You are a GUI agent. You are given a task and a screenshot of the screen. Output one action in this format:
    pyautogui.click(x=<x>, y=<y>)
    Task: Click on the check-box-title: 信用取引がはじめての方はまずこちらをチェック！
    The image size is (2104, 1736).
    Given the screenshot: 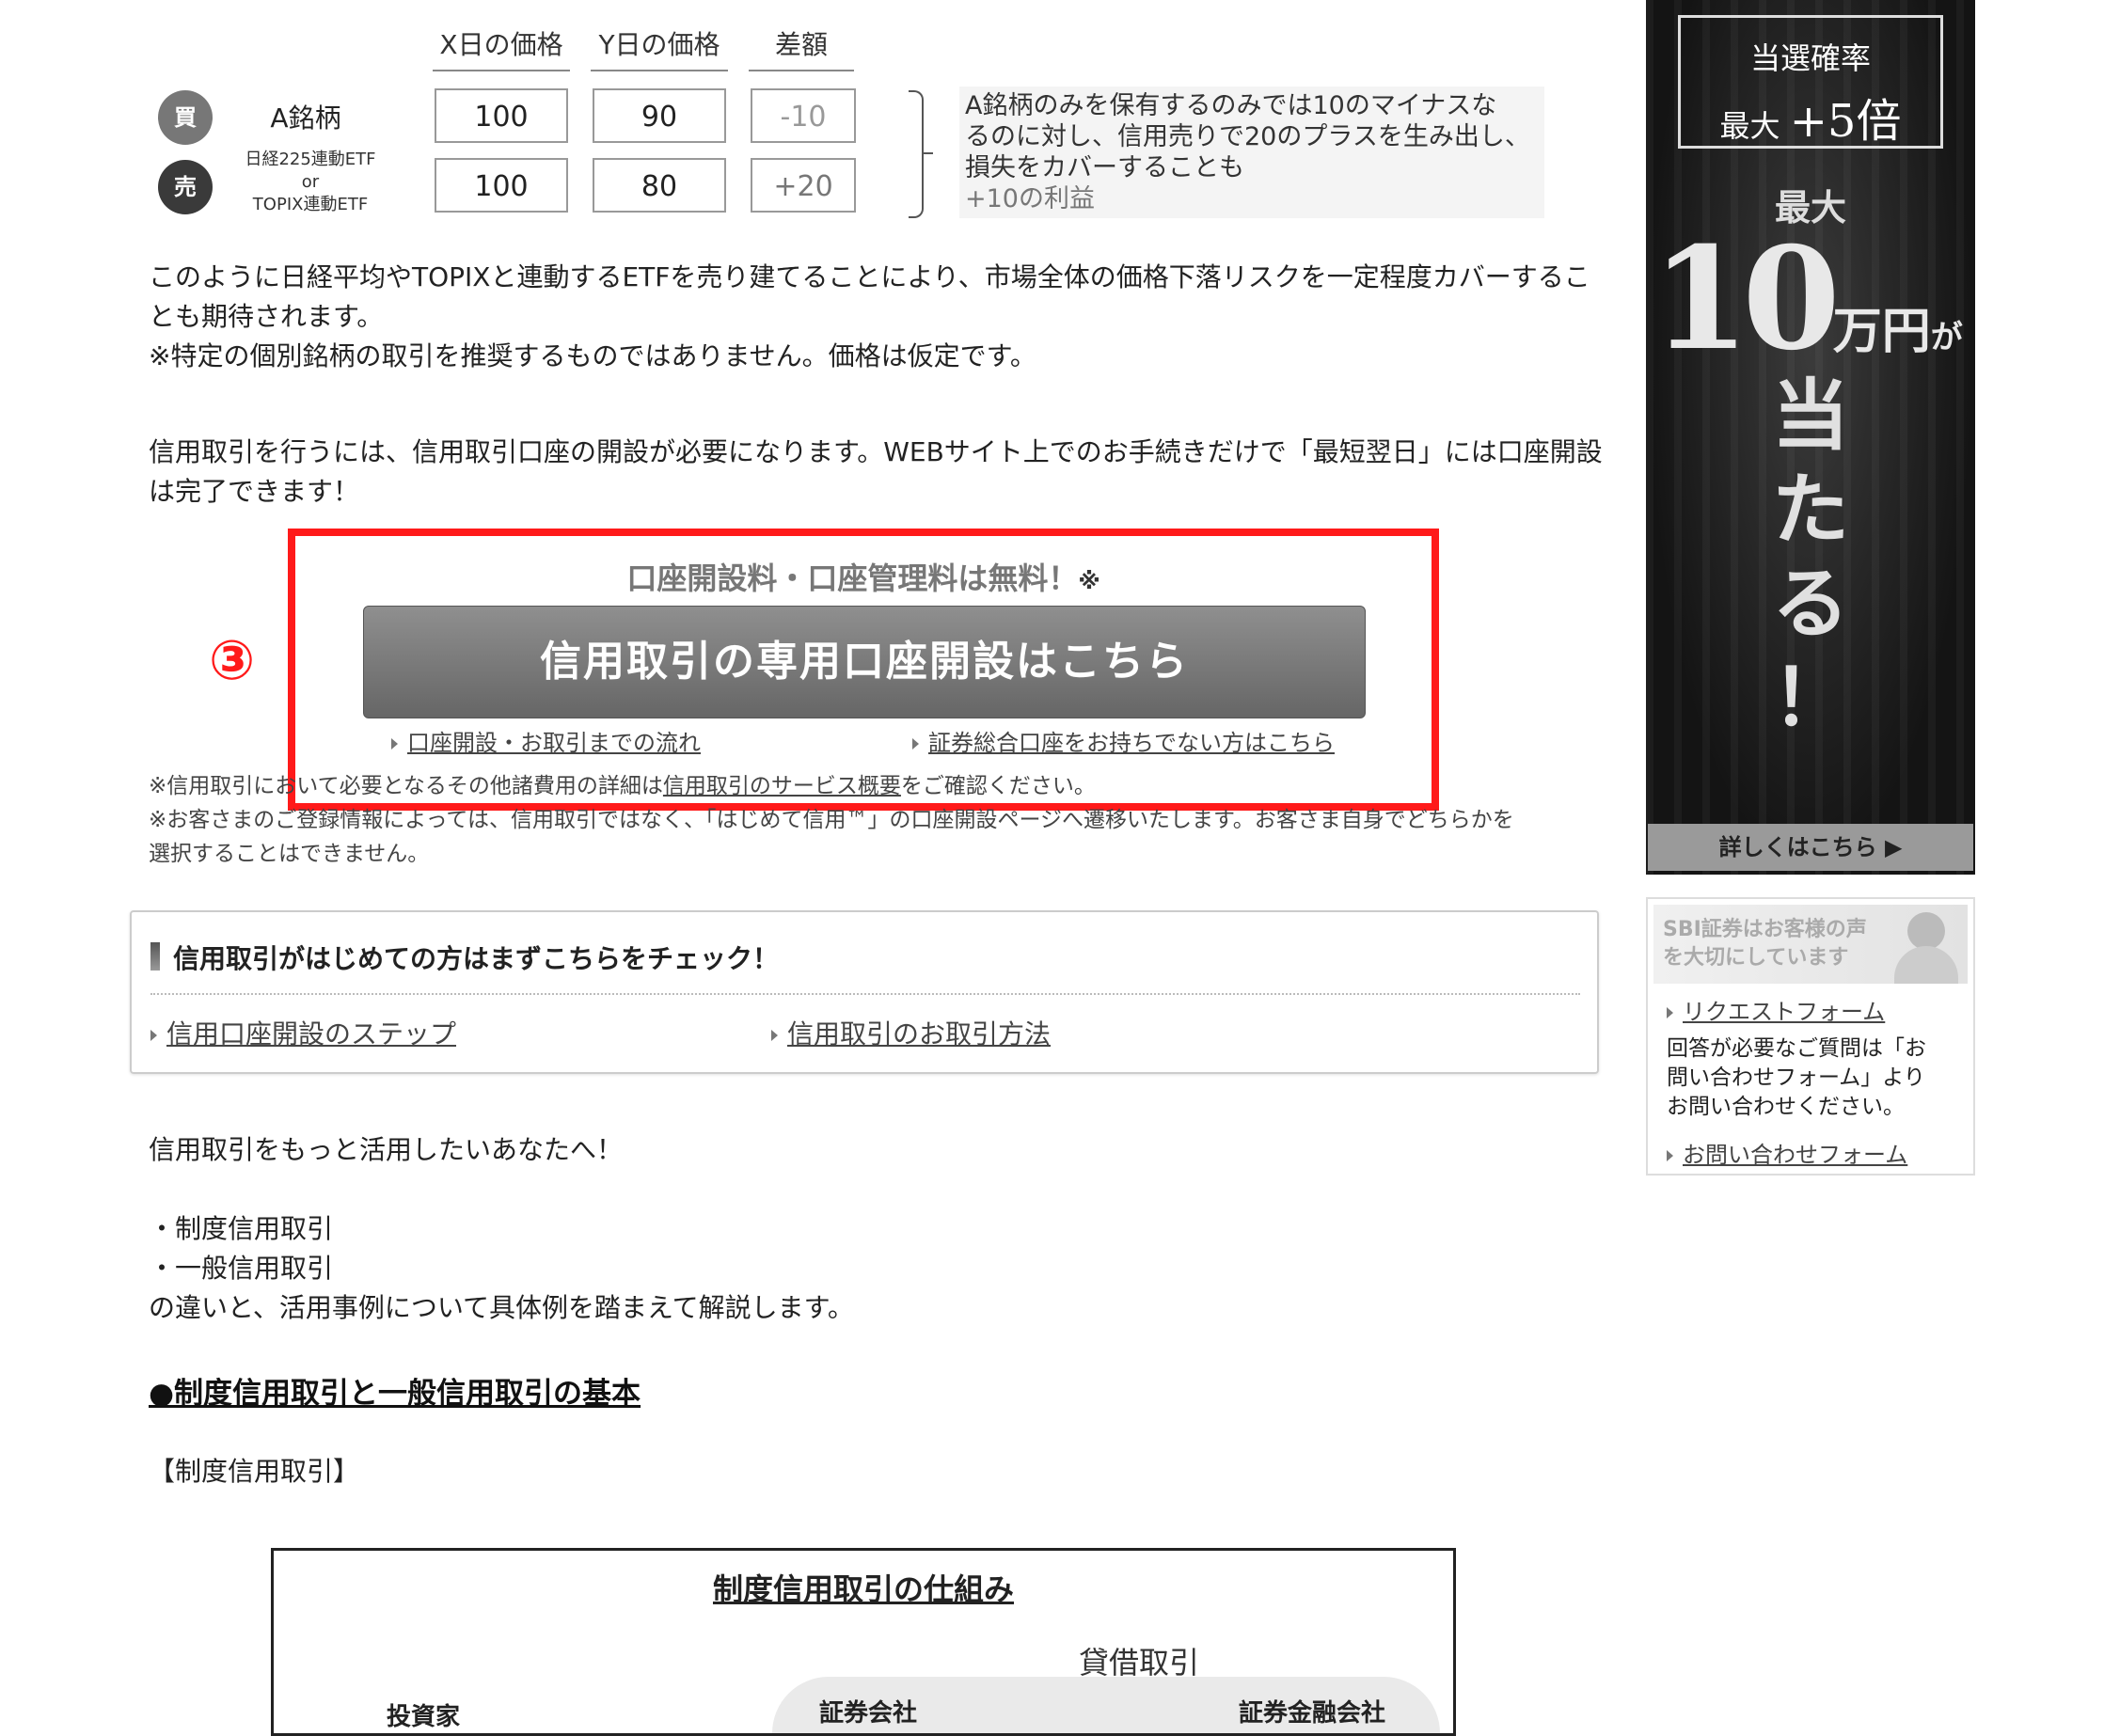 What is the action you would take?
    pyautogui.click(x=476, y=958)
    